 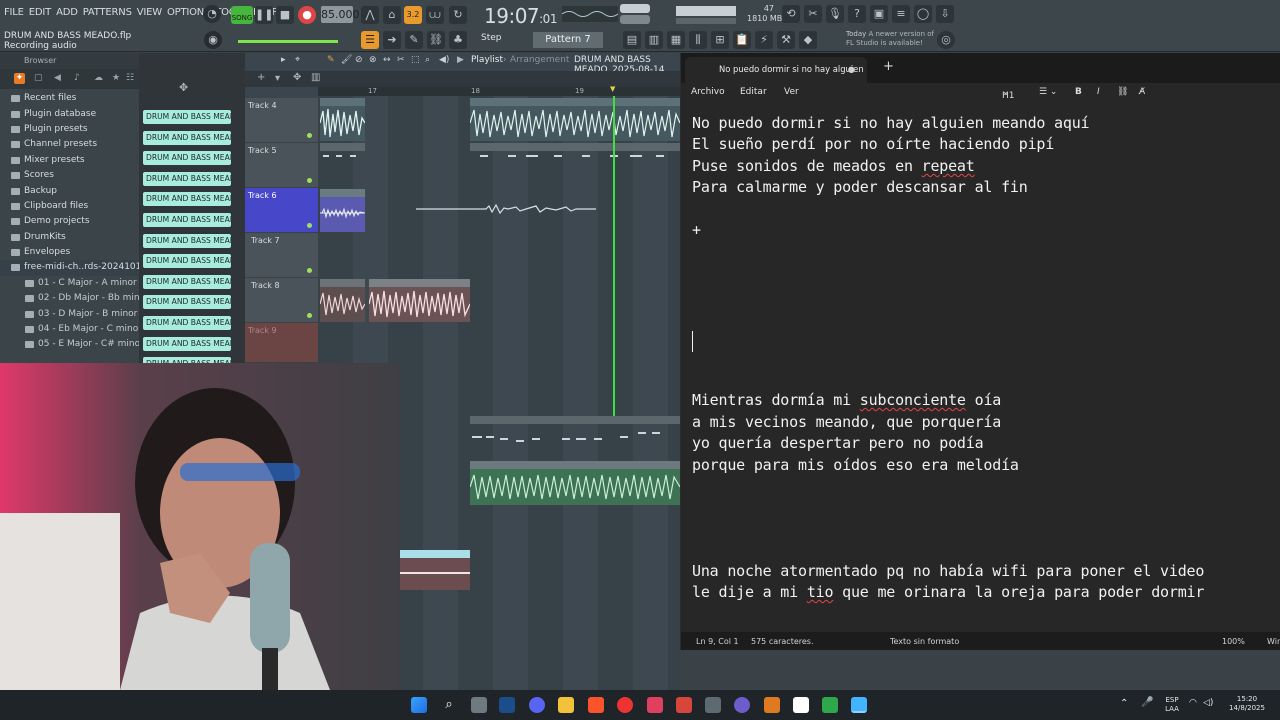 What do you see at coordinates (566, 705) in the screenshot?
I see `file-explorer-icon` at bounding box center [566, 705].